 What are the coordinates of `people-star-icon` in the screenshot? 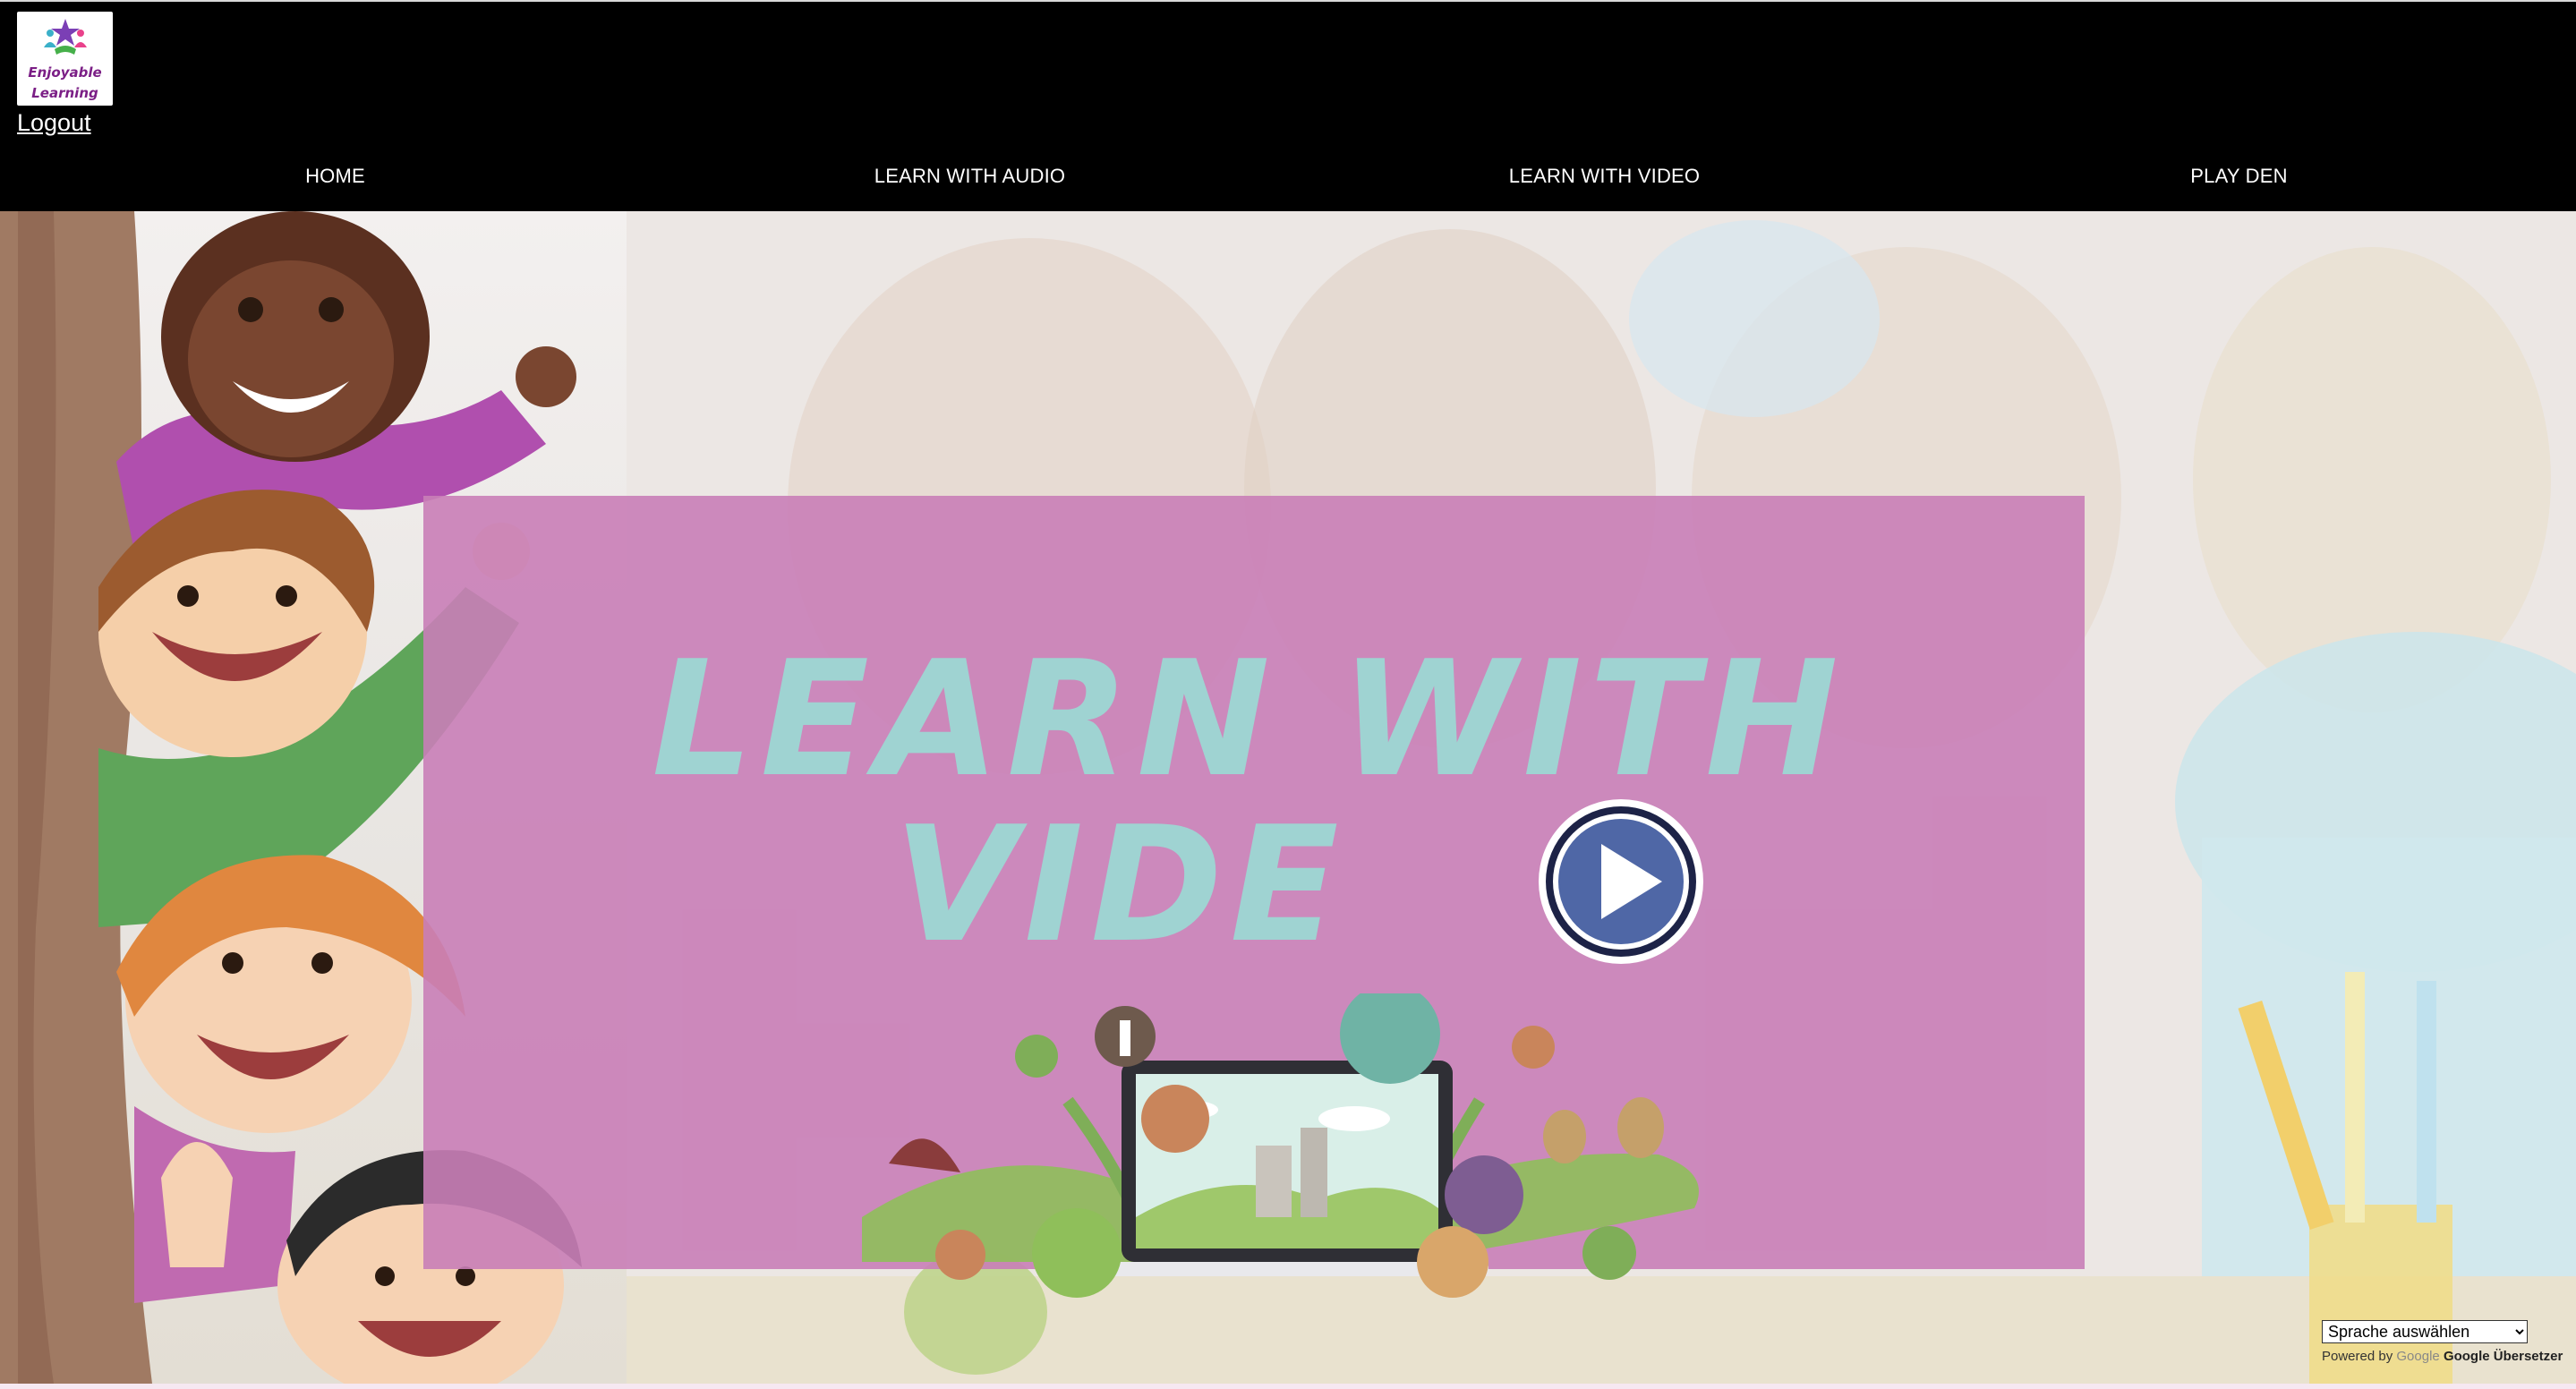 It's located at (65, 37).